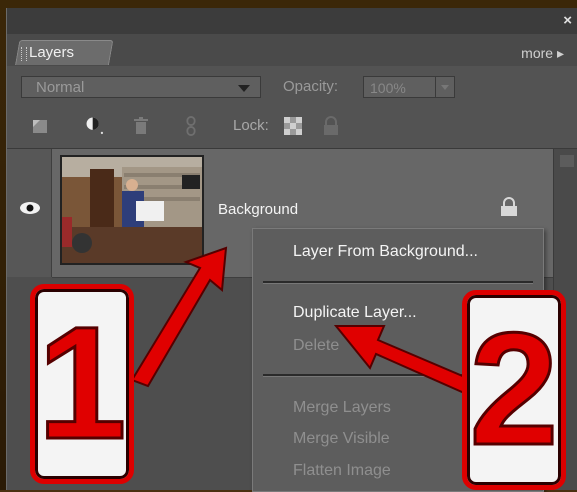 The width and height of the screenshot is (577, 492). I want to click on callout-number-2: 2, so click(514, 388).